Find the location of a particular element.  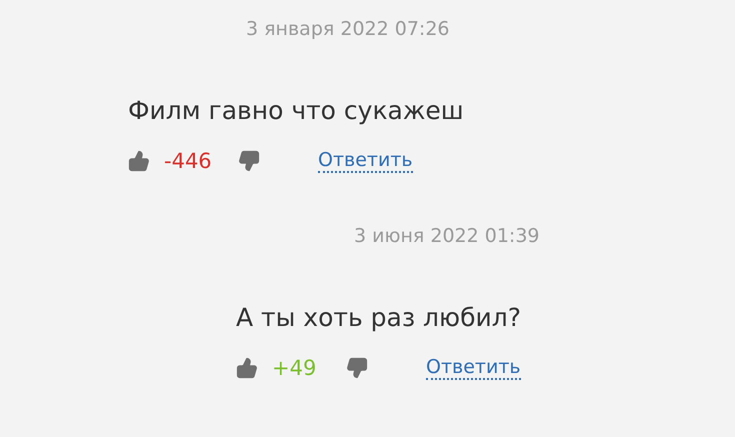

comment-date: 3 июня 2022 01:39 is located at coordinates (447, 236).